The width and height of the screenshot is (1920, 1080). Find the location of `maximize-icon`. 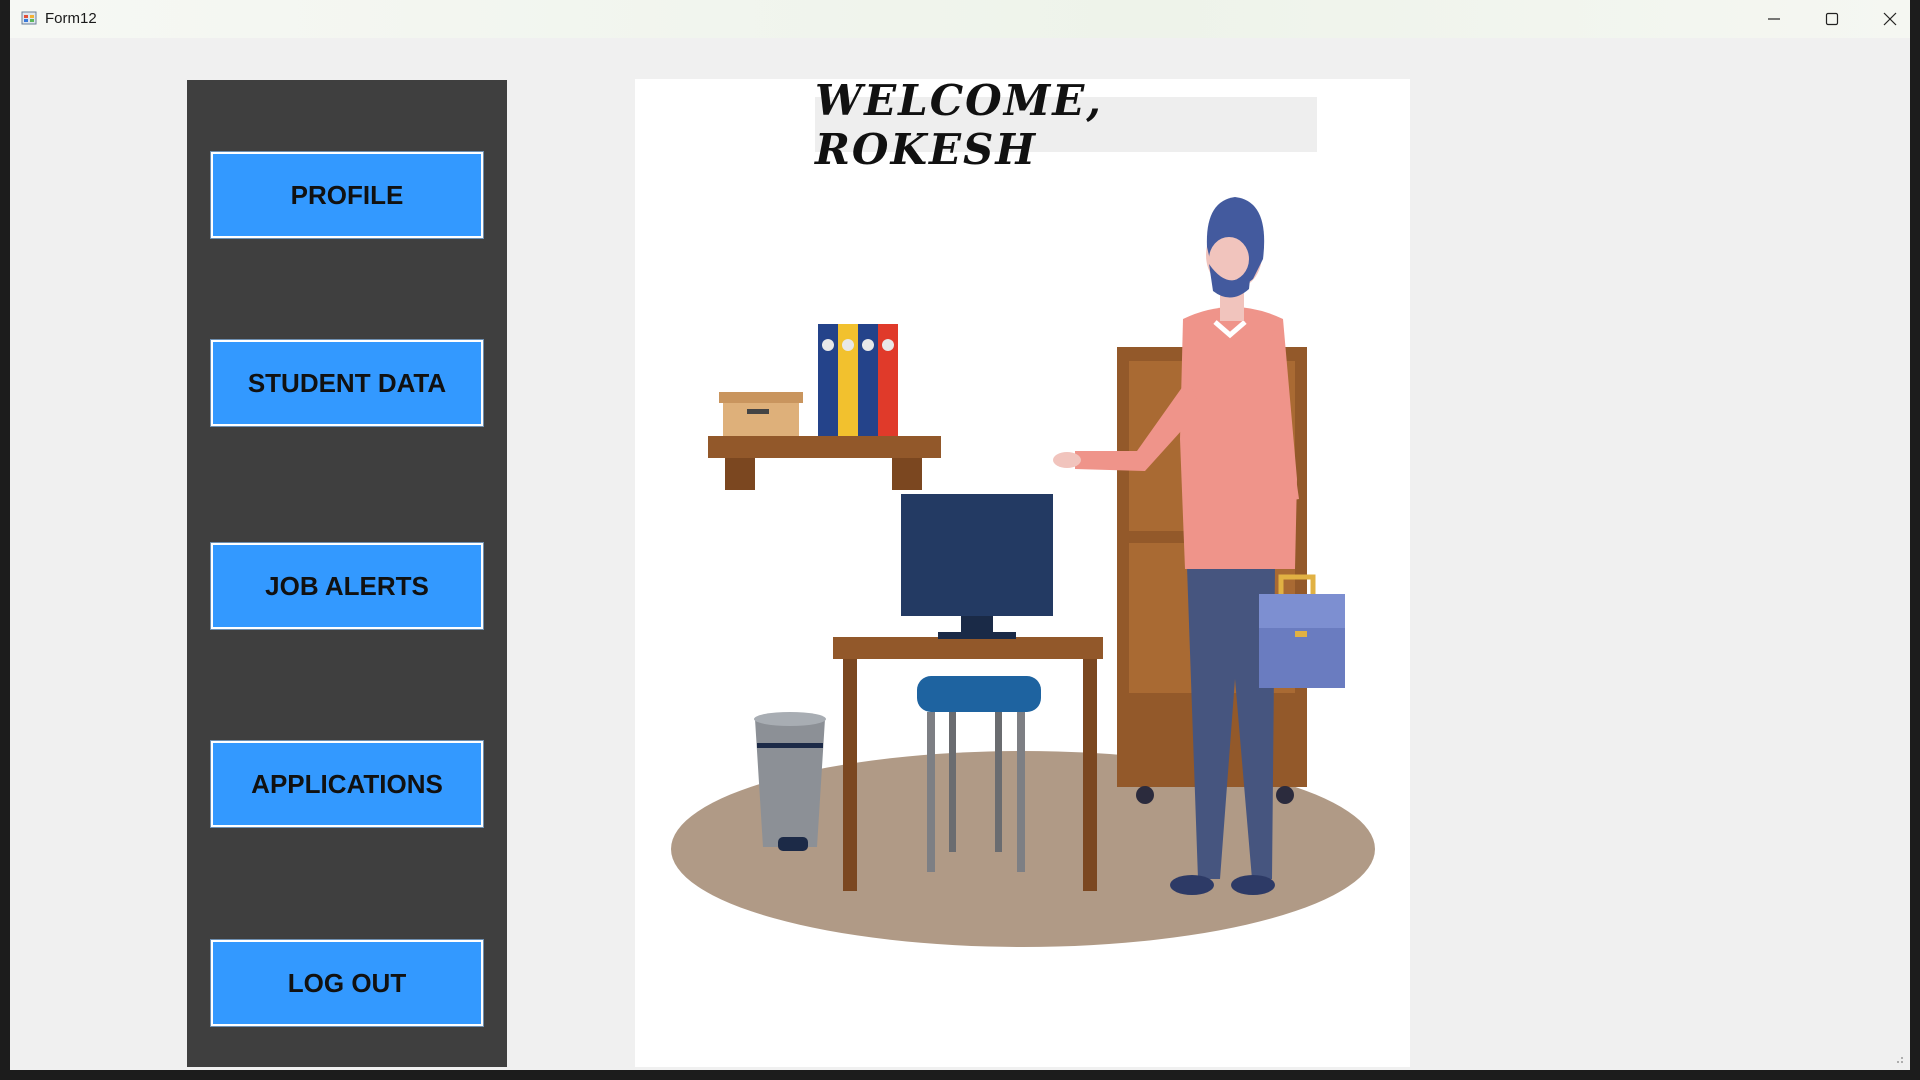

maximize-icon is located at coordinates (1832, 19).